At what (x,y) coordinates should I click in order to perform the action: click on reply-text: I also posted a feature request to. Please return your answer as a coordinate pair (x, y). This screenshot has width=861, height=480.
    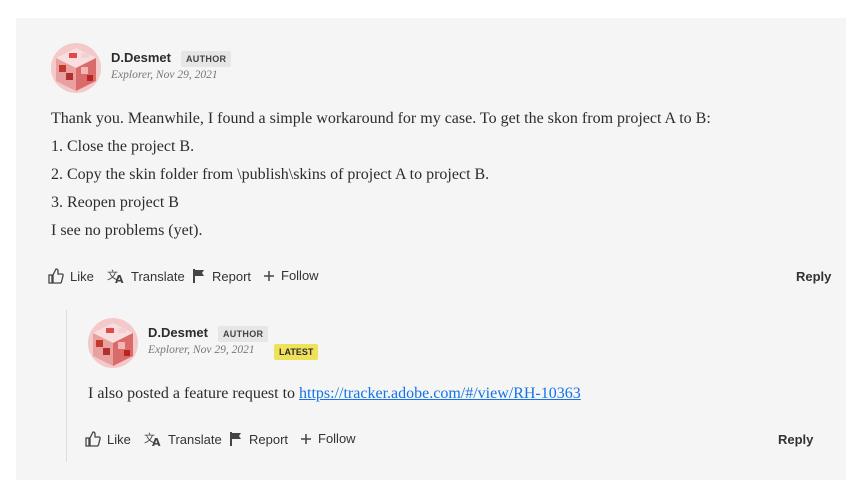
    Looking at the image, I should click on (194, 393).